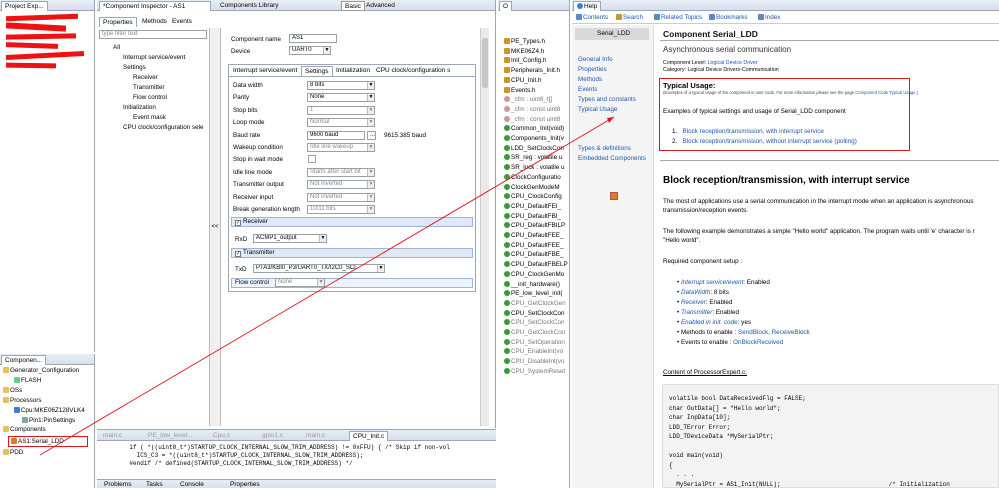 The width and height of the screenshot is (999, 488). What do you see at coordinates (341, 172) in the screenshot?
I see `prop-value: Starts after start bit ▼` at bounding box center [341, 172].